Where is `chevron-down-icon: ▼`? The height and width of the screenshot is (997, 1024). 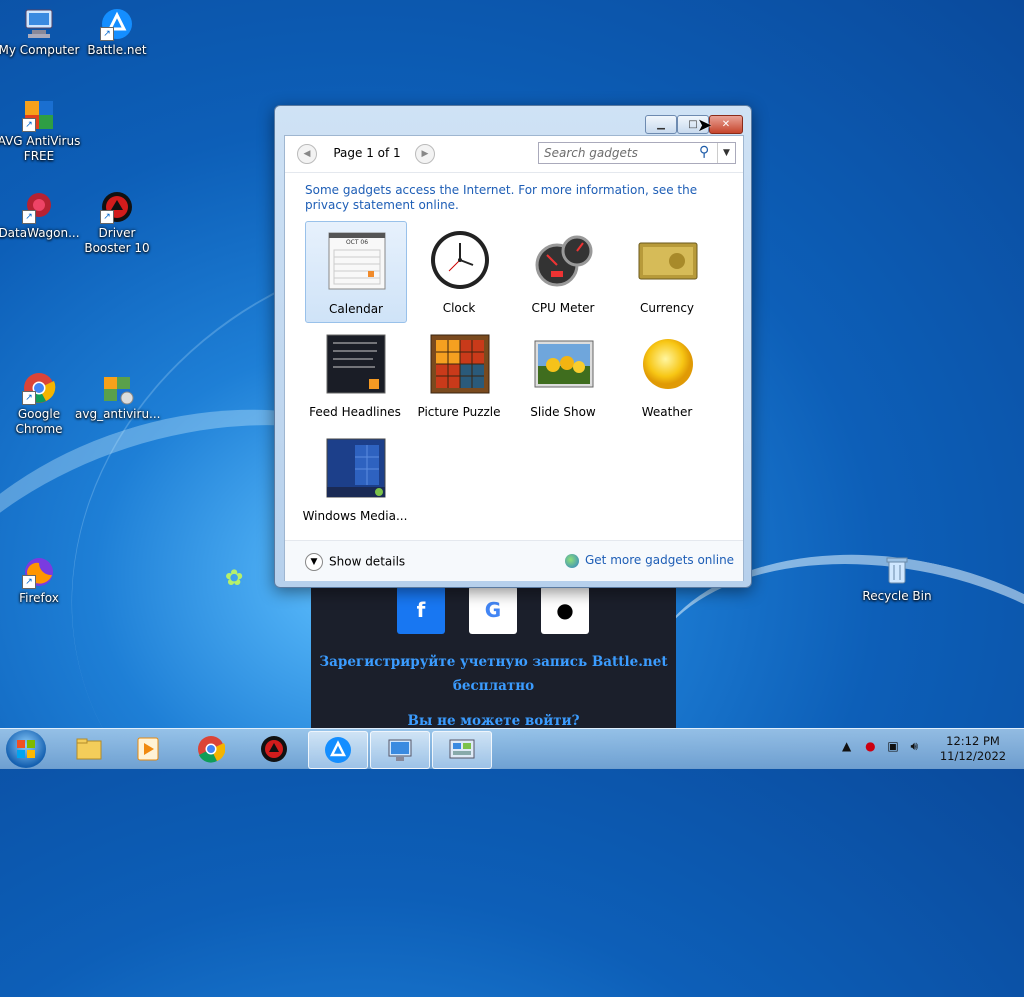
chevron-down-icon: ▼ is located at coordinates (314, 562).